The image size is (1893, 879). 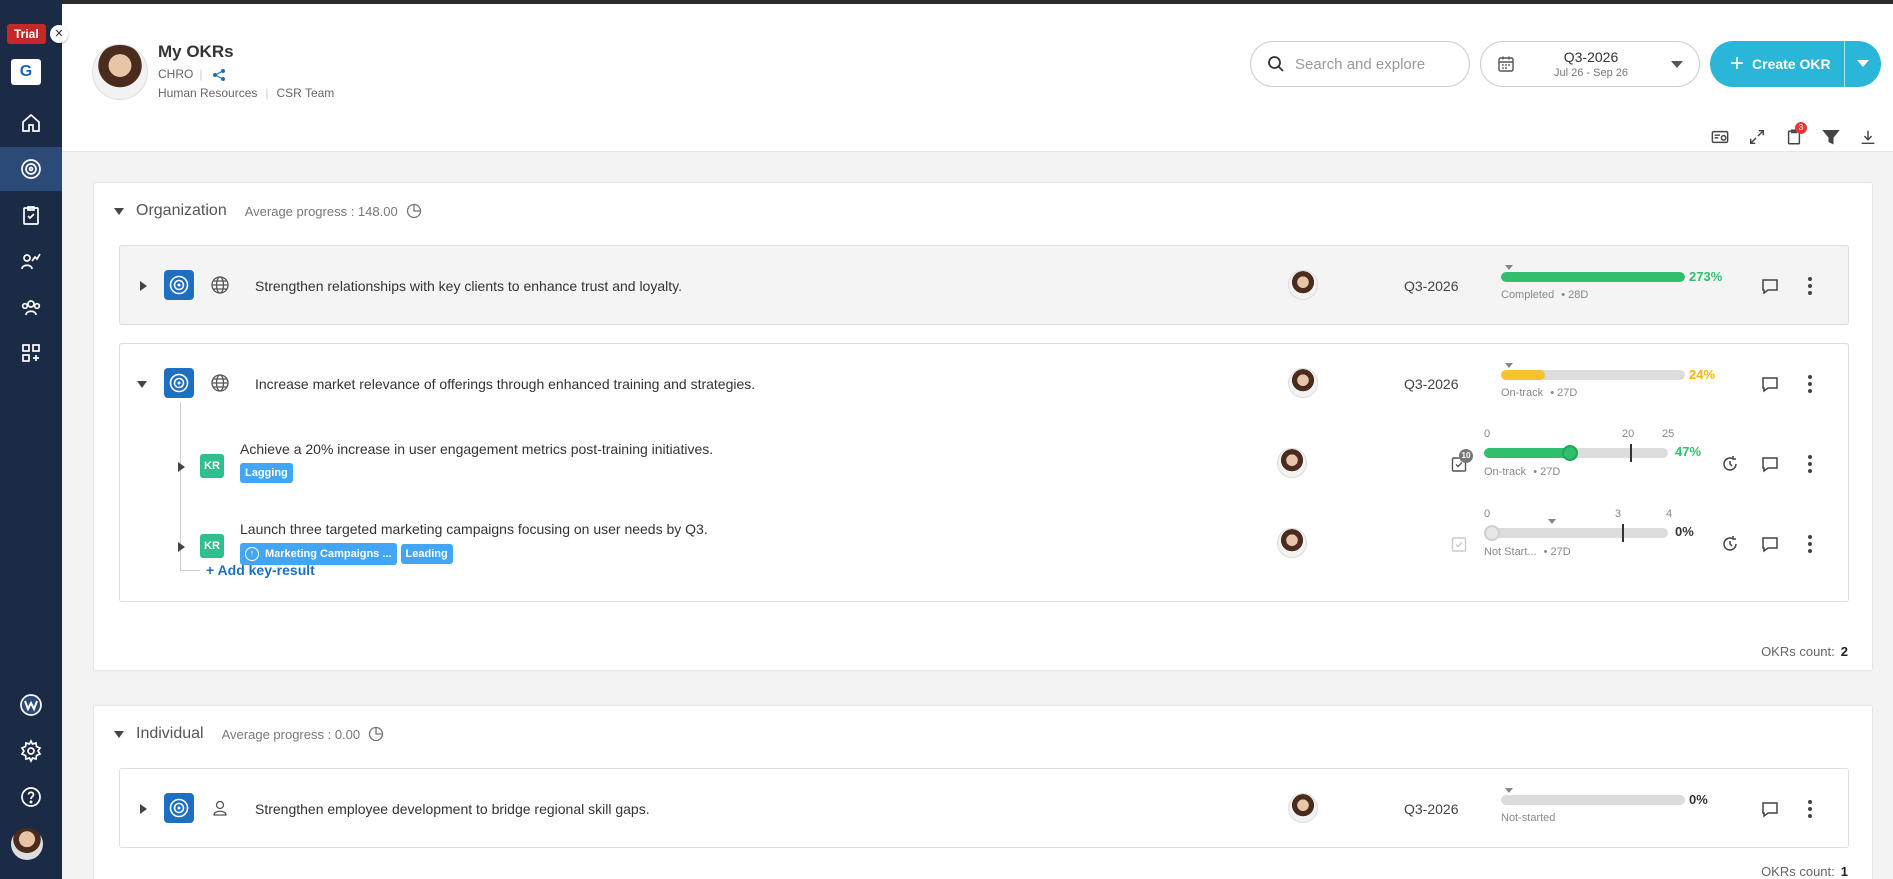 I want to click on profile-avatar, so click(x=120, y=72).